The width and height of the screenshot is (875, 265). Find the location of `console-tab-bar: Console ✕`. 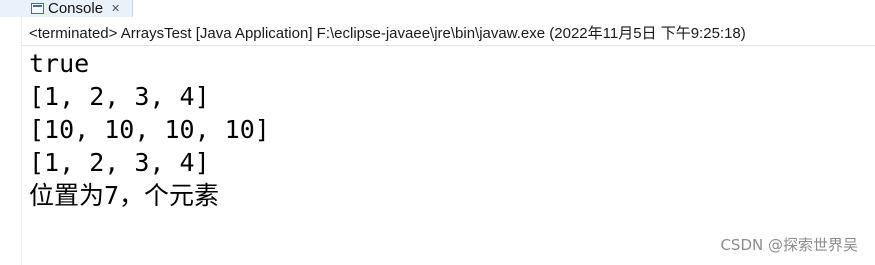

console-tab-bar: Console ✕ is located at coordinates (437, 8).